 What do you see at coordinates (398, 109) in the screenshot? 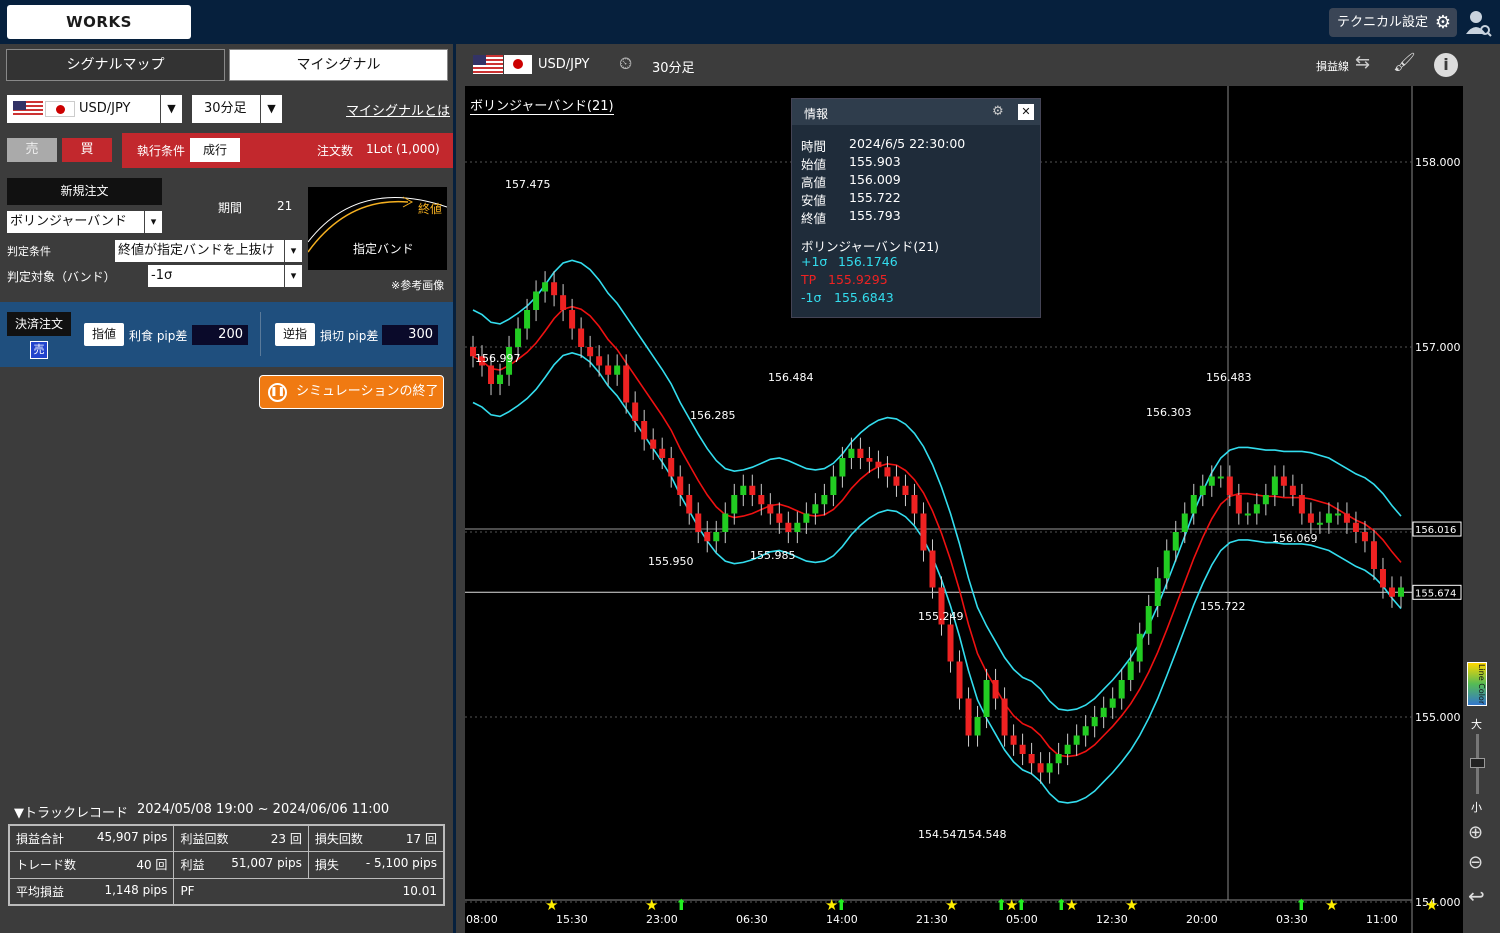
I see `about-my-signal-link: マイシグナルとは` at bounding box center [398, 109].